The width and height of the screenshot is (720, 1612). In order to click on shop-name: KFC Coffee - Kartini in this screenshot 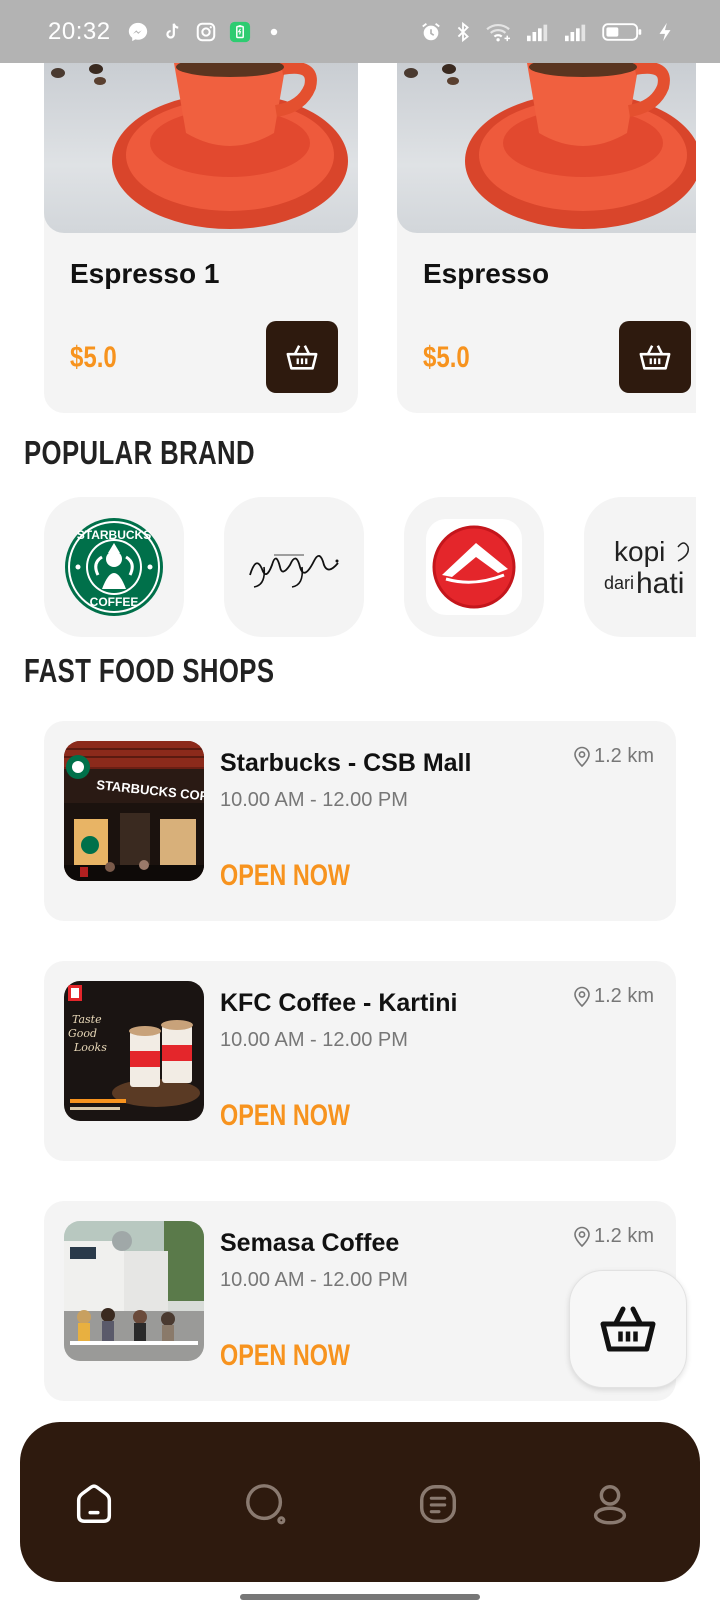, I will do `click(339, 1003)`.